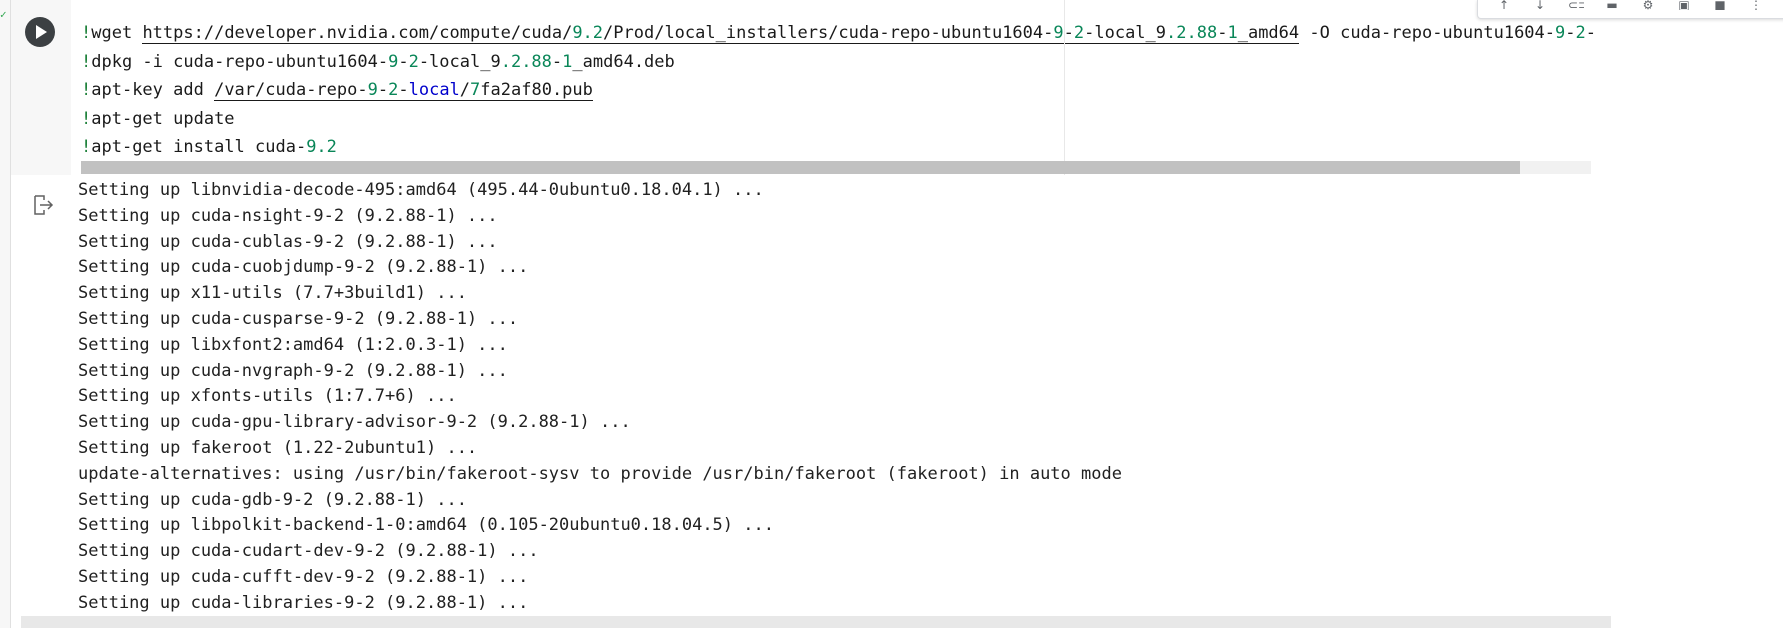 This screenshot has height=628, width=1783. What do you see at coordinates (1268, 33) in the screenshot?
I see `code-token: _amd64` at bounding box center [1268, 33].